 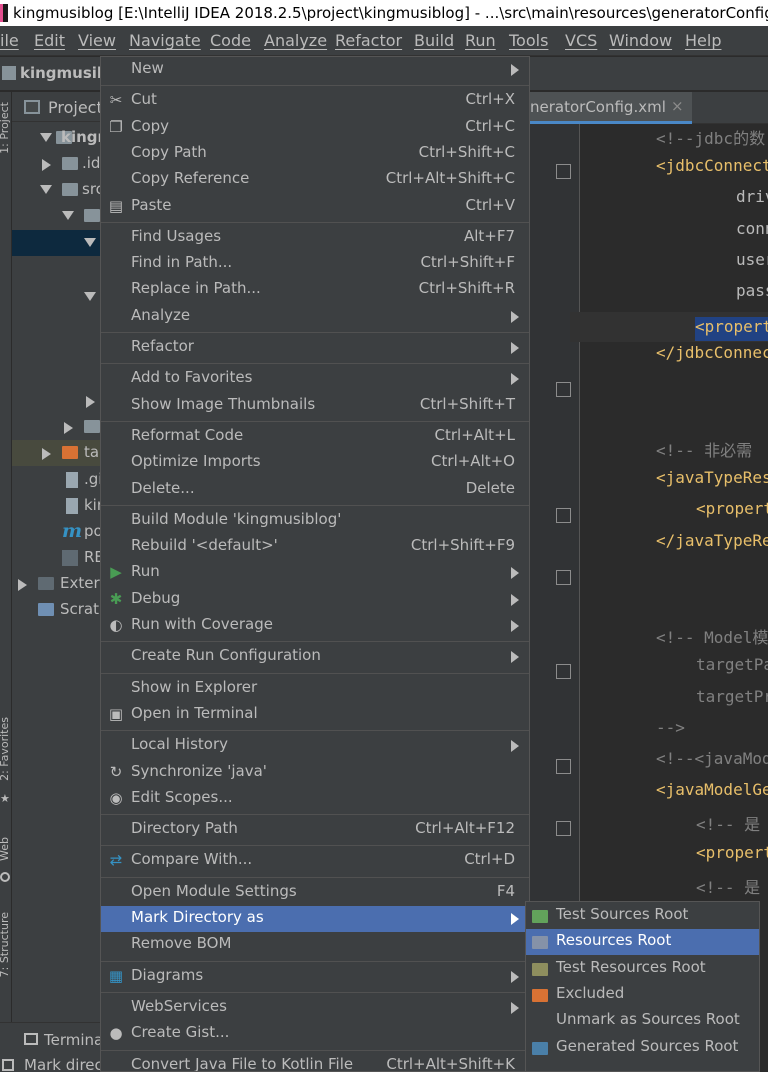 I want to click on menu-item-delete: Delete... Delete, so click(x=315, y=490).